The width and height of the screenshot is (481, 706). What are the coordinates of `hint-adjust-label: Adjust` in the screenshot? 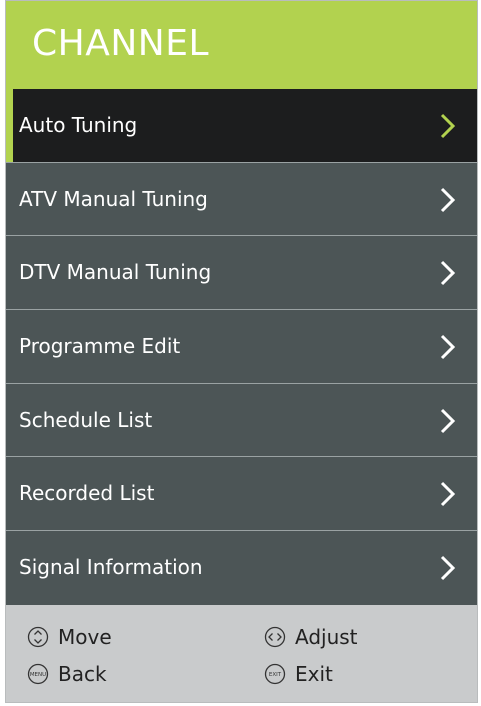 It's located at (326, 637).